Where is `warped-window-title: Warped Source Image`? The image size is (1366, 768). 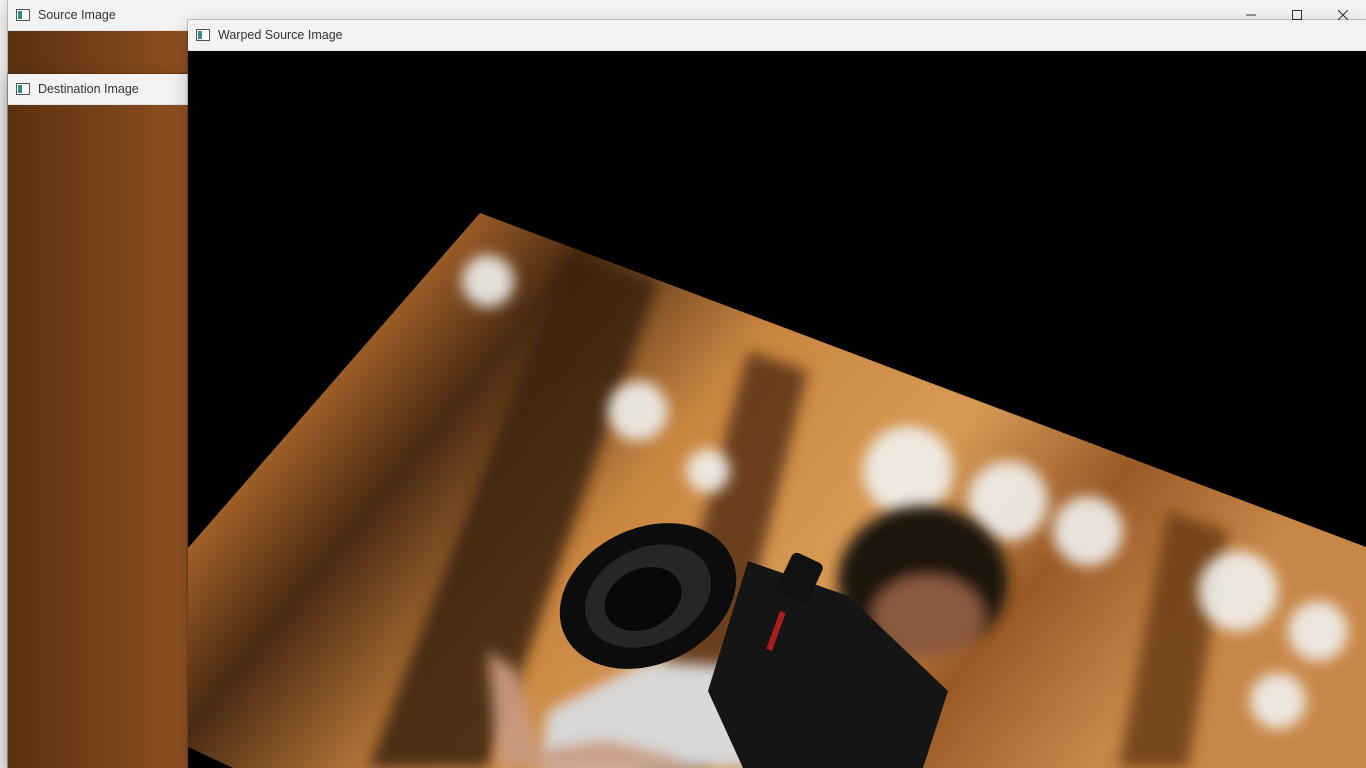
warped-window-title: Warped Source Image is located at coordinates (280, 35).